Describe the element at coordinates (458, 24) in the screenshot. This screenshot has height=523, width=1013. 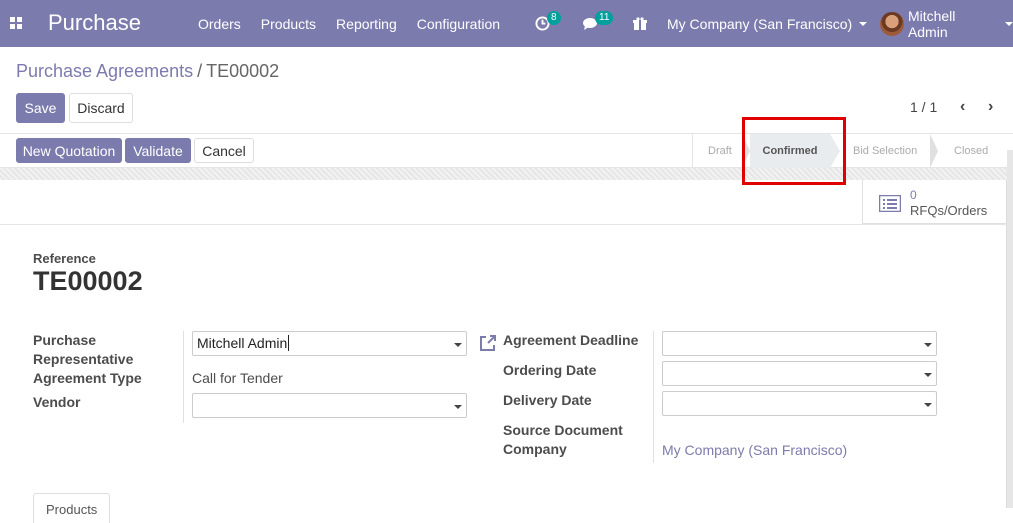
I see `menu-configuration: Configuration` at that location.